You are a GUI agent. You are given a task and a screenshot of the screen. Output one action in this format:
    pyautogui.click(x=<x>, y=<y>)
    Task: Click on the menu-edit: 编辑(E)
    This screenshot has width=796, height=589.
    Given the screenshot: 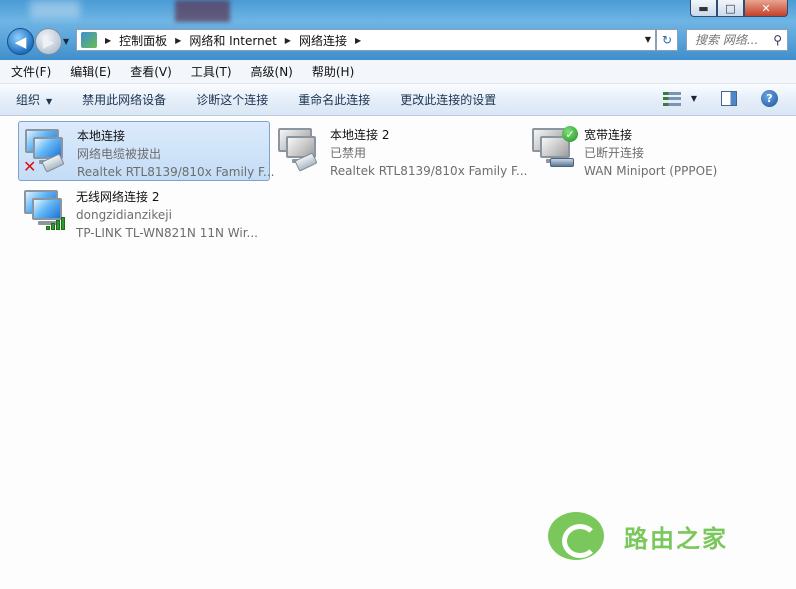 What is the action you would take?
    pyautogui.click(x=90, y=71)
    